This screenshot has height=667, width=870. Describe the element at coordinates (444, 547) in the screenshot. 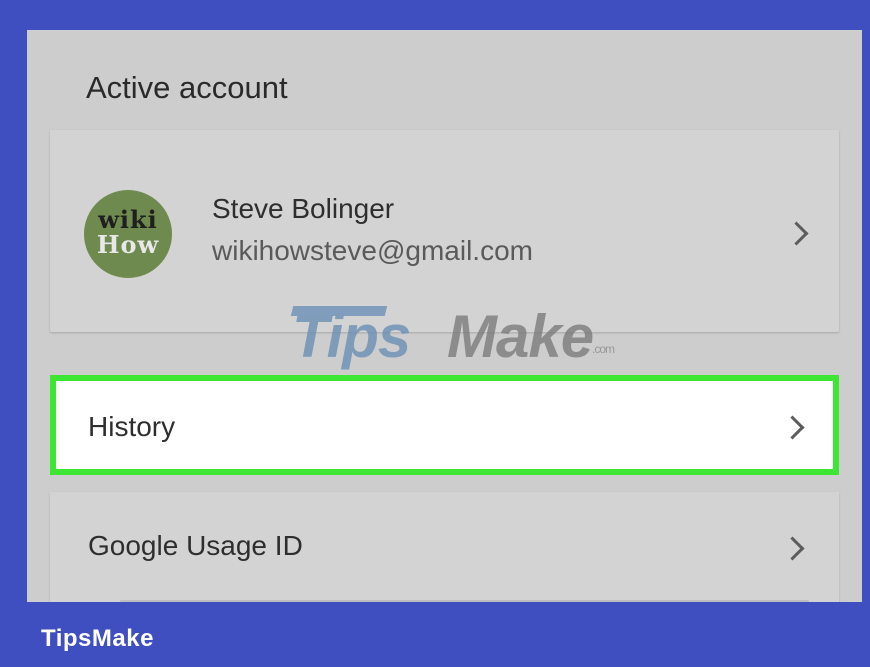

I see `google-usage-id-menu-item: Google Usage ID` at that location.